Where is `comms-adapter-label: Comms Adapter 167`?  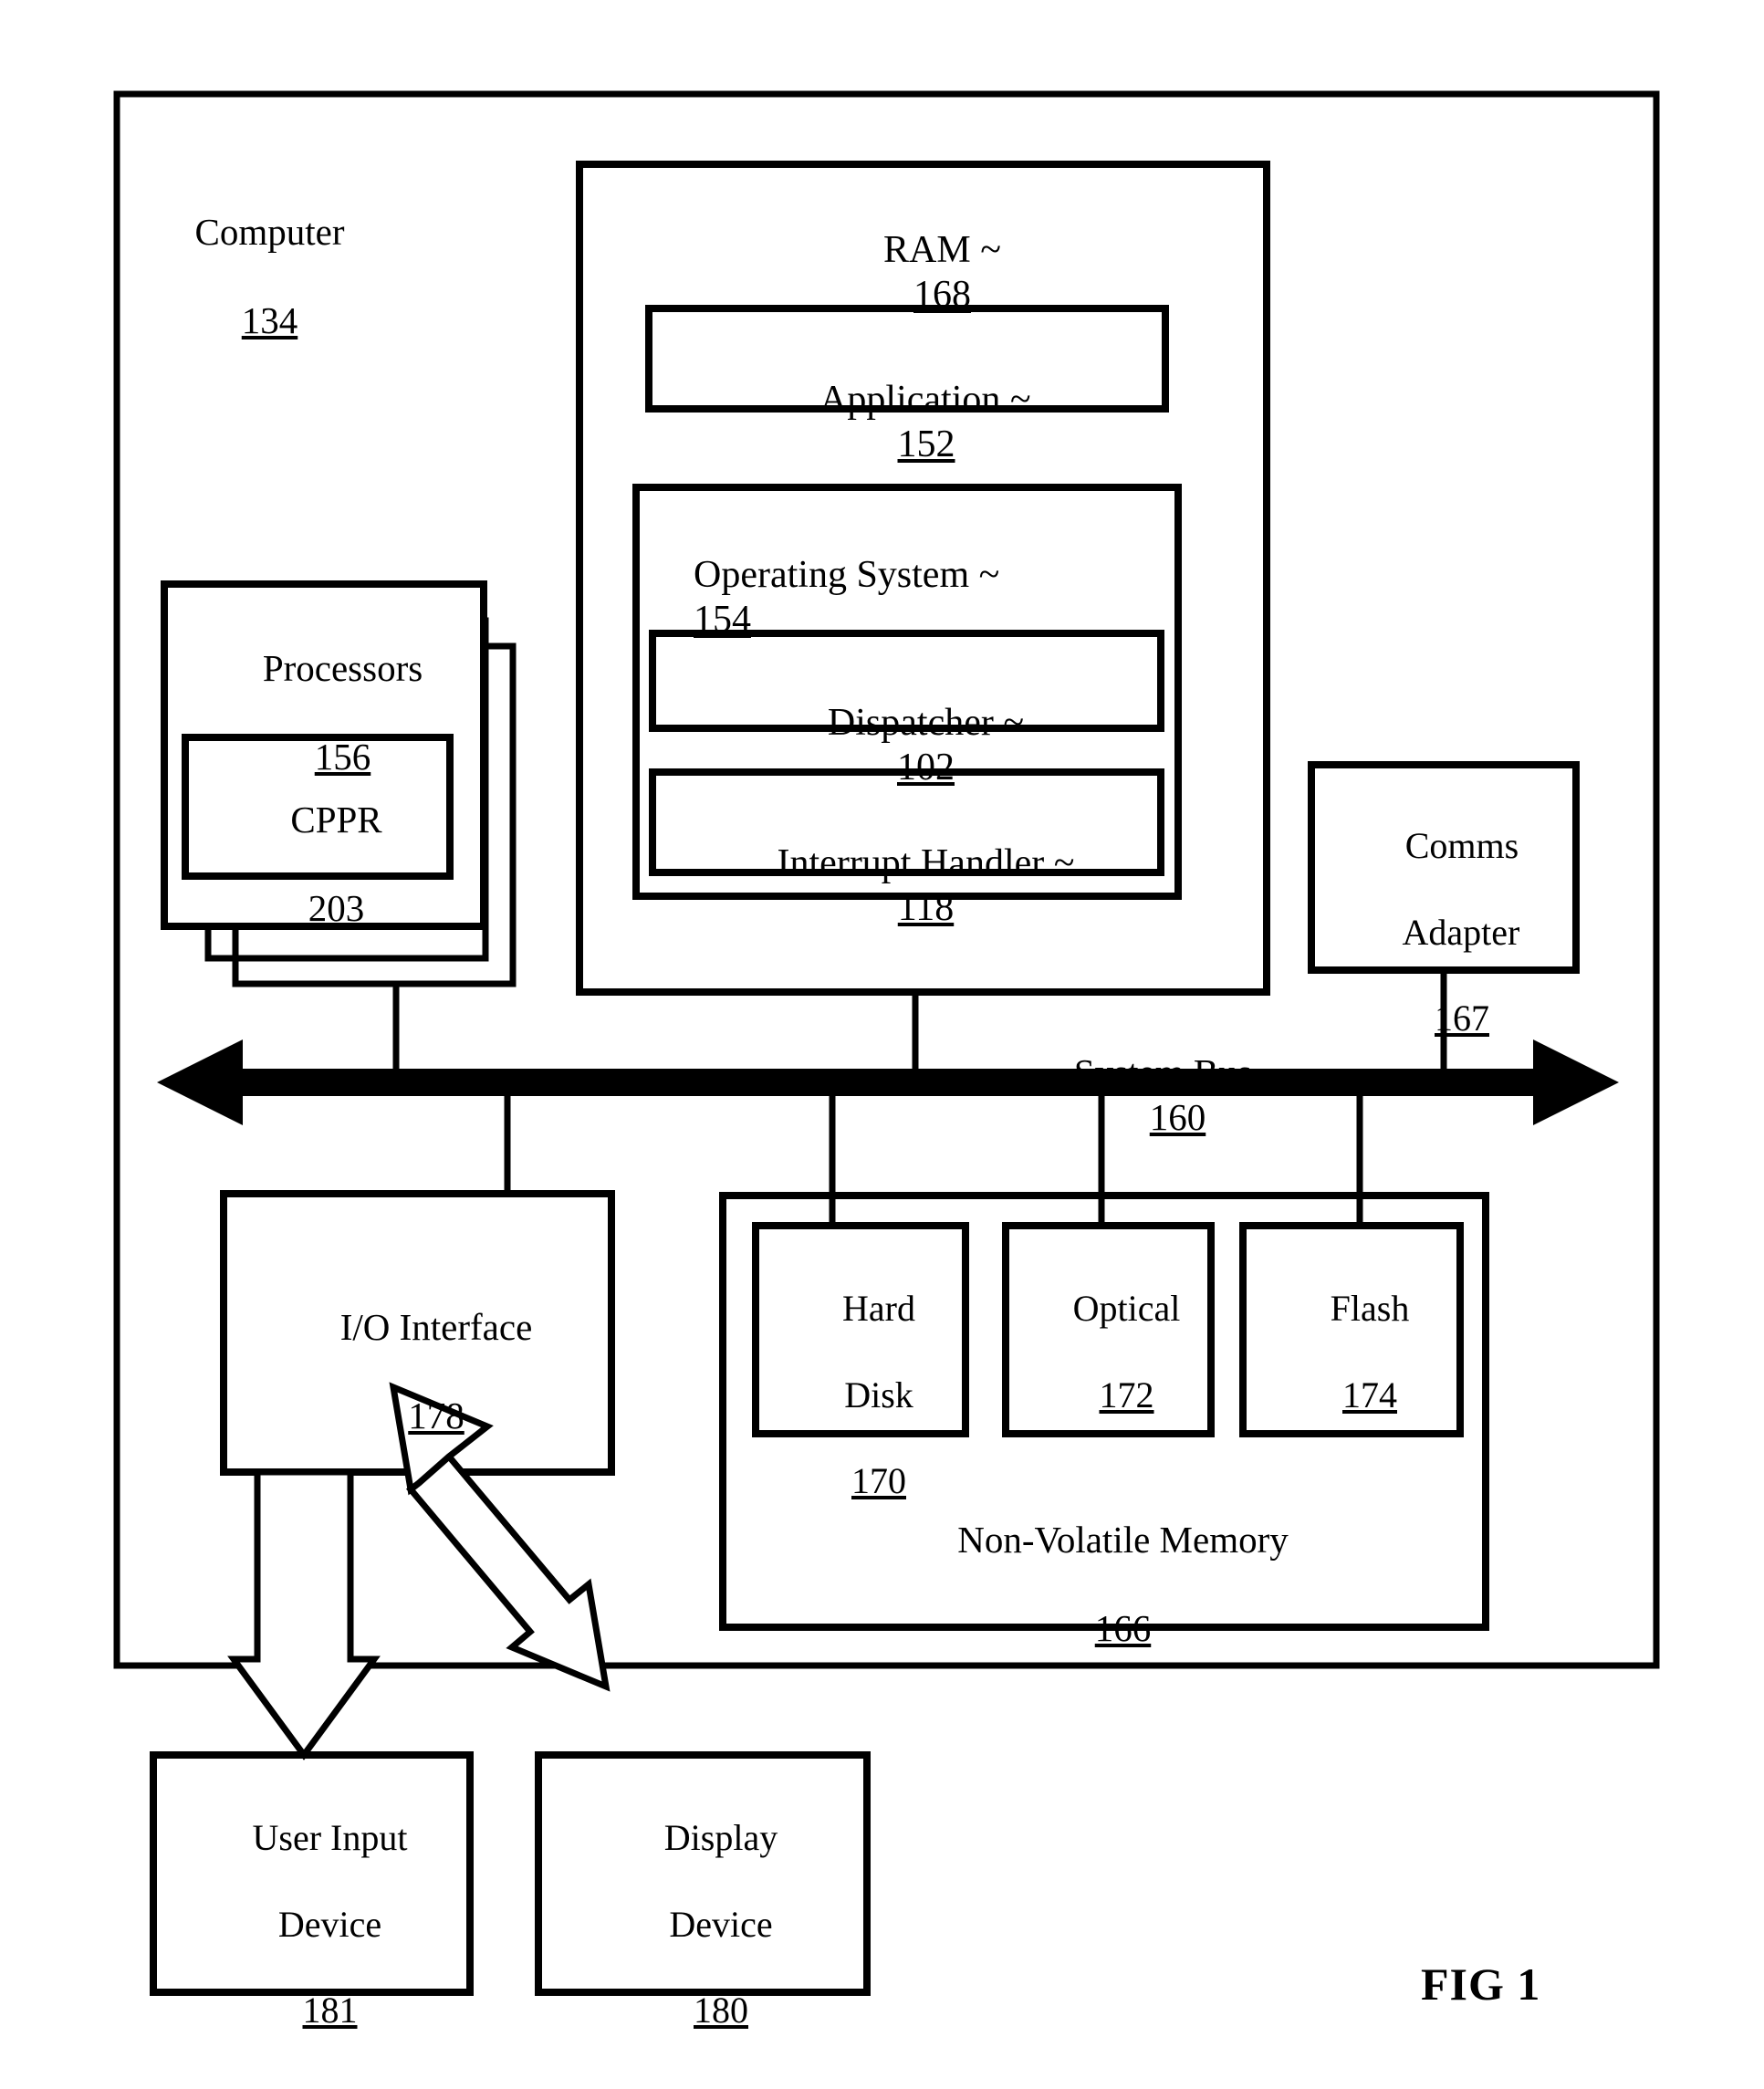
comms-adapter-label: Comms Adapter 167 is located at coordinates (1443, 932).